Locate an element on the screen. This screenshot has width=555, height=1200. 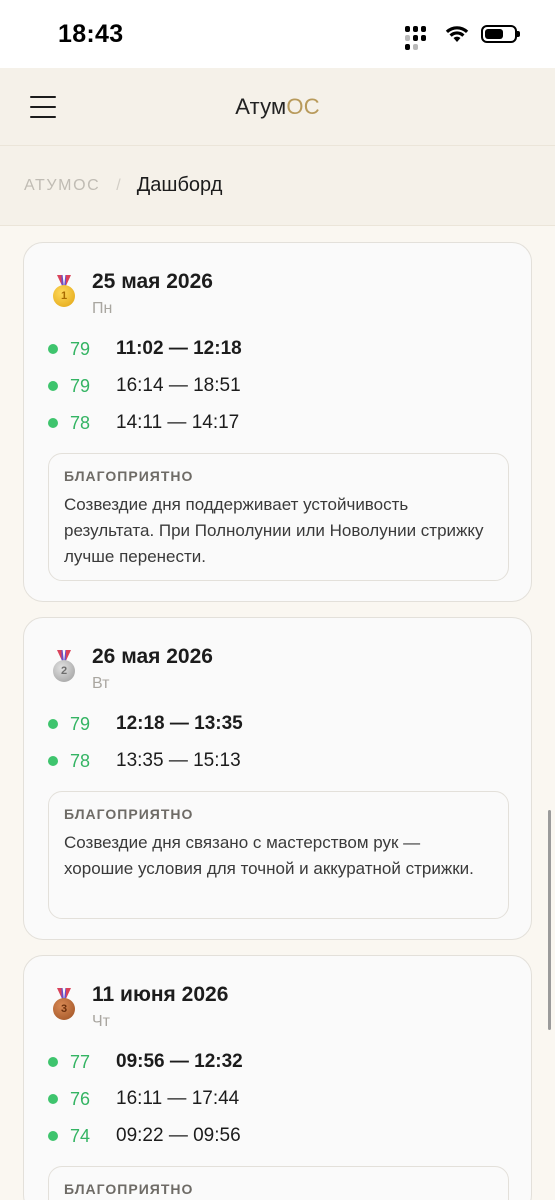
day-card-header: 2 26 мая 2026 Вт is located at coordinates (132, 669).